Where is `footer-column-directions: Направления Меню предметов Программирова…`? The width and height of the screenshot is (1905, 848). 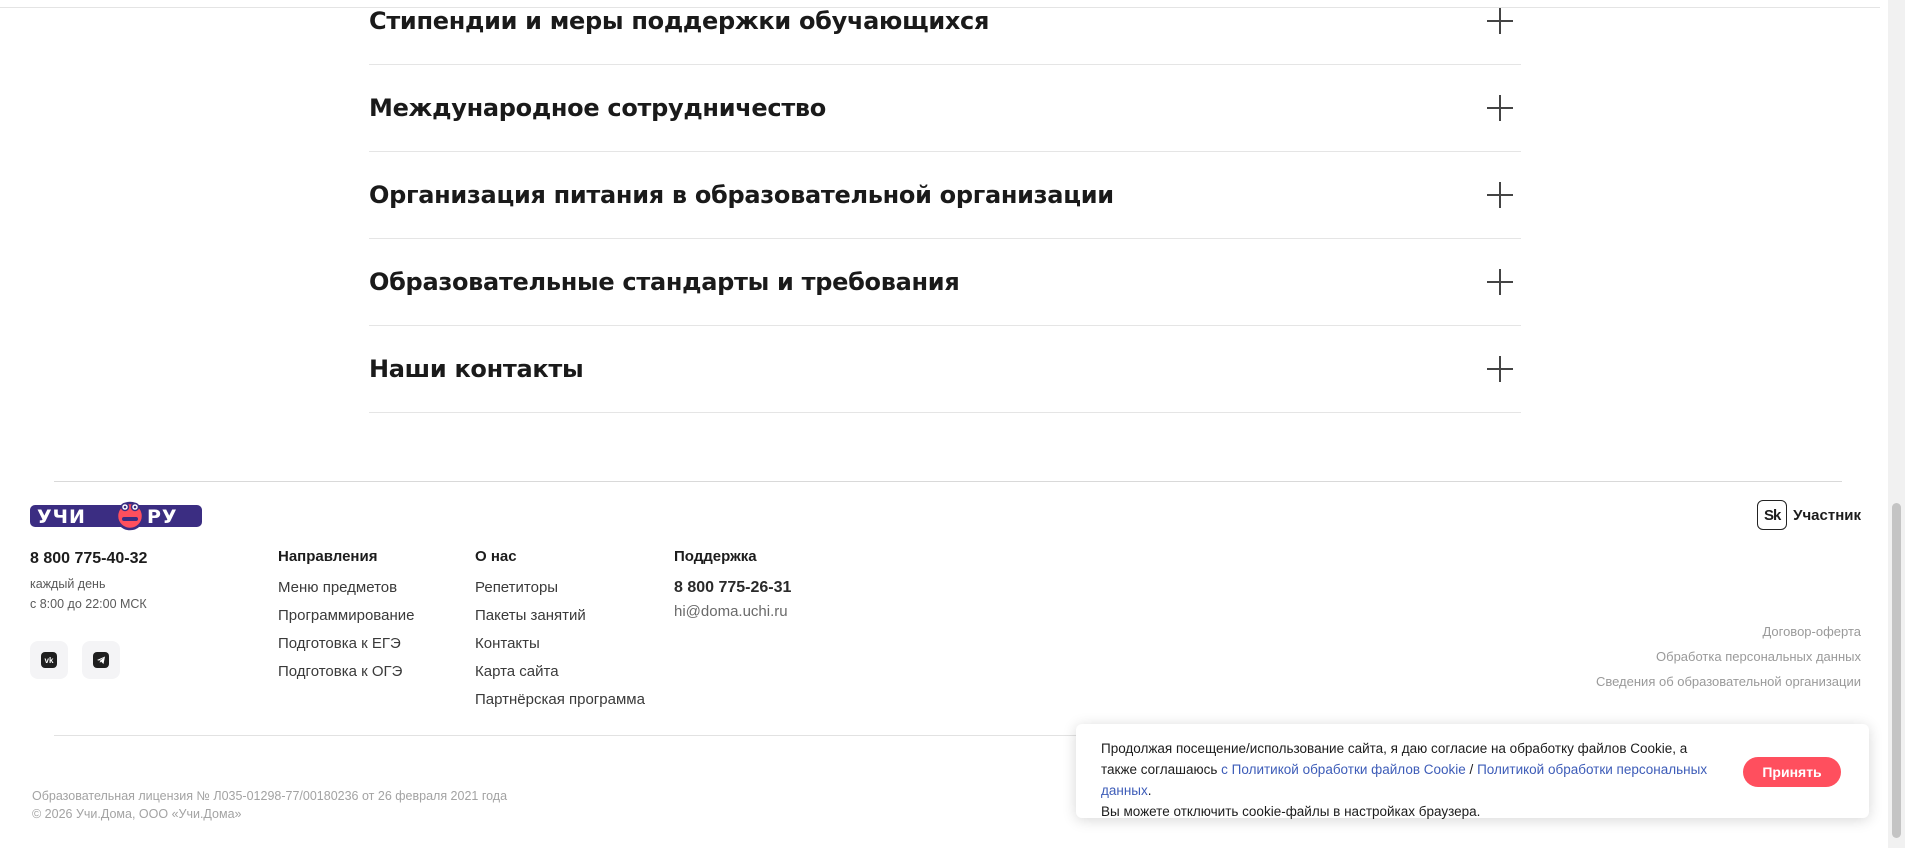
footer-column-directions: Направления Меню предметов Программирова… is located at coordinates (346, 619).